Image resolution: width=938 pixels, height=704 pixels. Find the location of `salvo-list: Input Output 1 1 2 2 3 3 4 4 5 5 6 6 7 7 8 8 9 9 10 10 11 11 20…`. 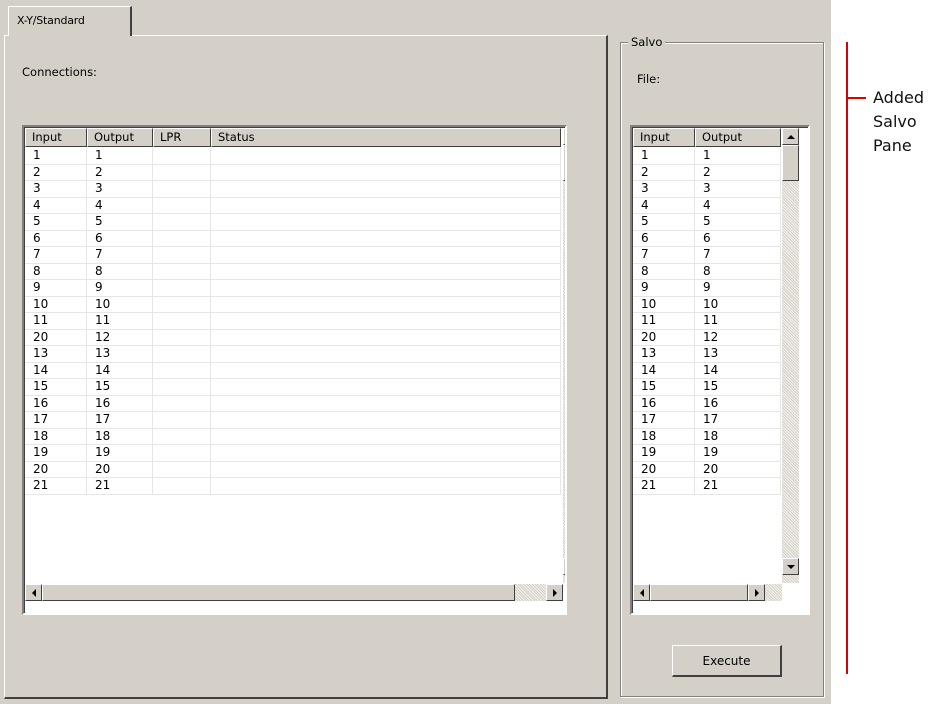

salvo-list: Input Output 1 1 2 2 3 3 4 4 5 5 6 6 7 7 8 8 9 9 10 10 11 11 20… is located at coordinates (720, 370).